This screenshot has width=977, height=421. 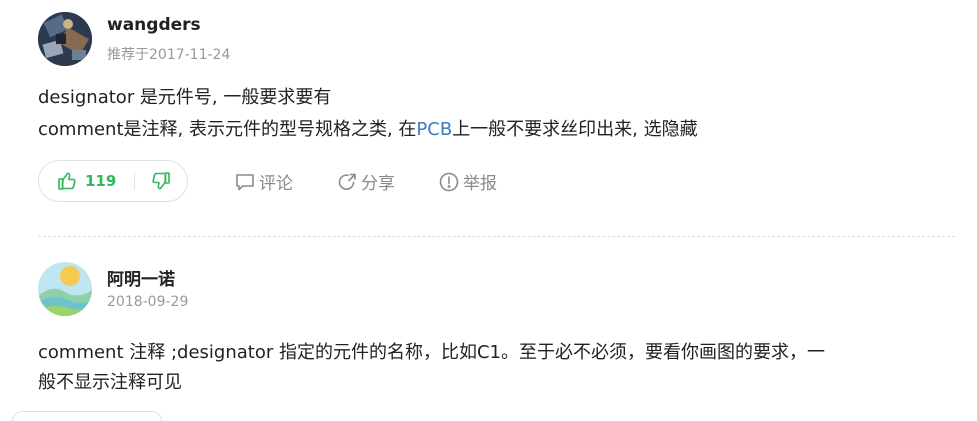 I want to click on comment-icon, so click(x=245, y=181).